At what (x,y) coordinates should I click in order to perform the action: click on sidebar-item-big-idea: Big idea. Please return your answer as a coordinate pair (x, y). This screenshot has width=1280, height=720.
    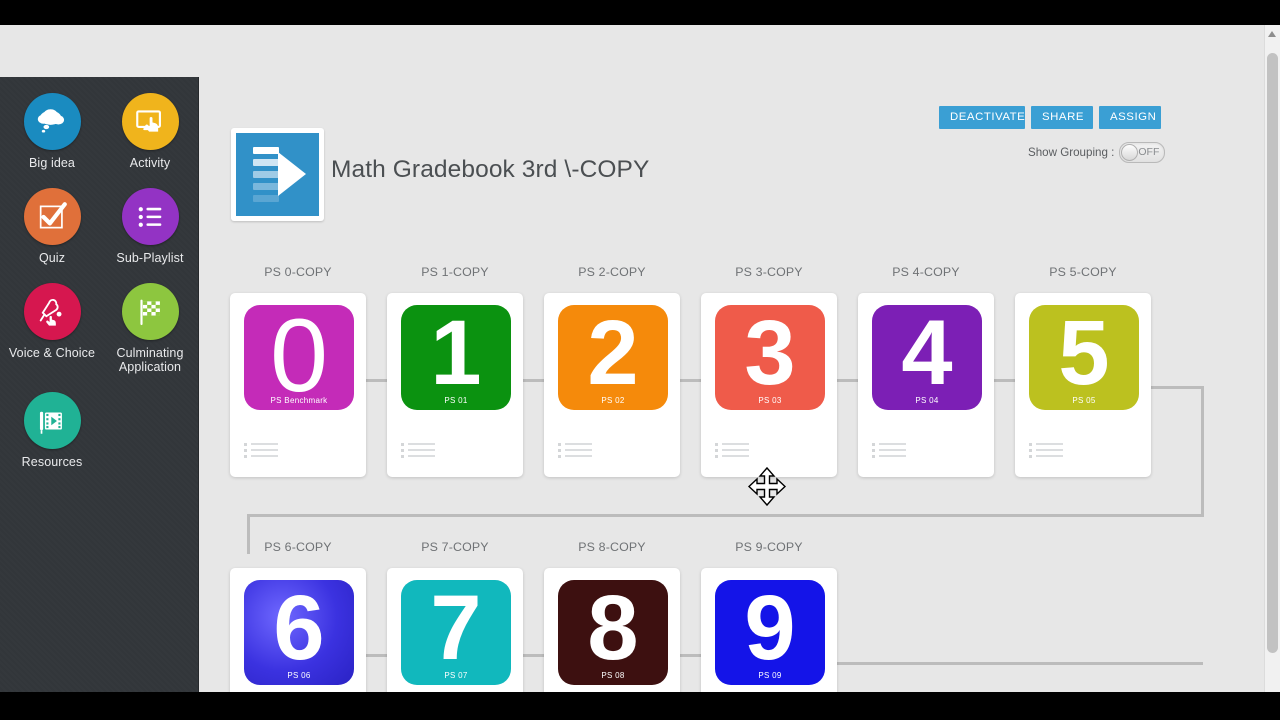
    Looking at the image, I should click on (52, 131).